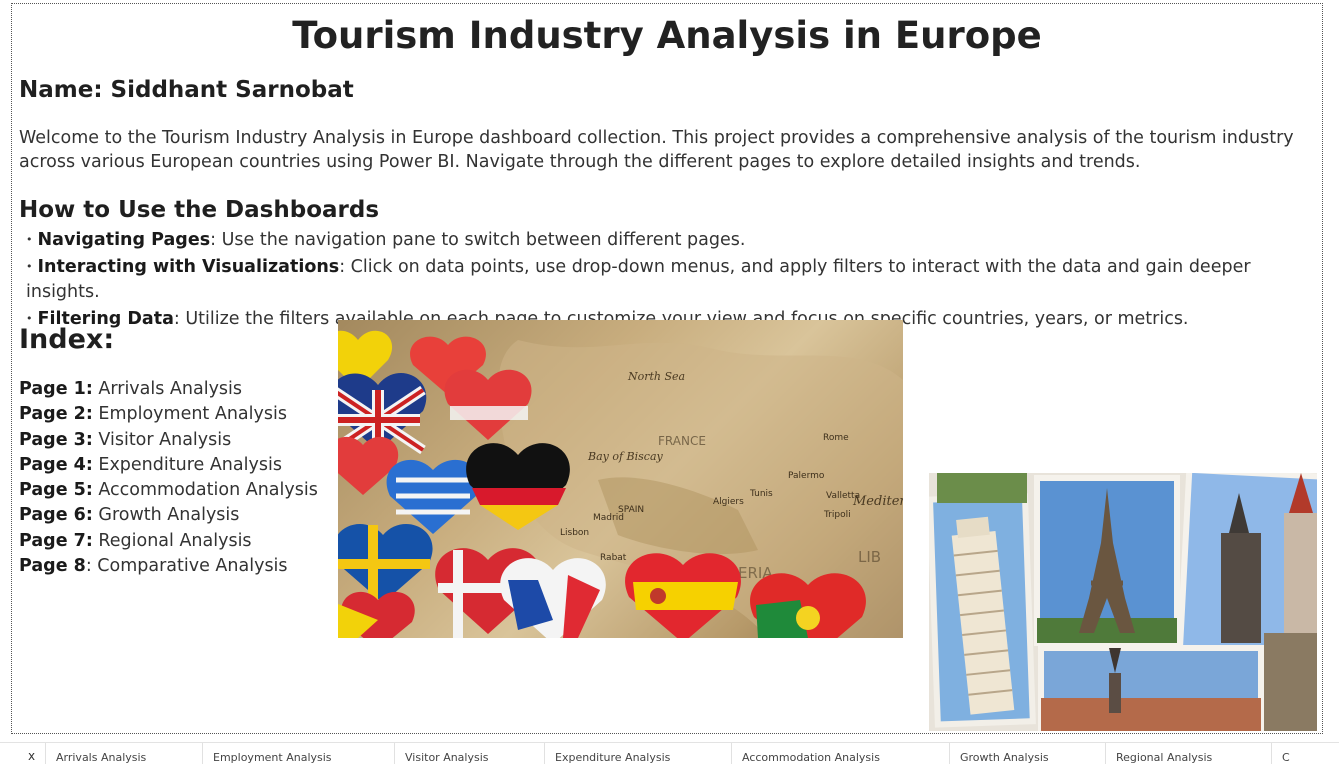 The height and width of the screenshot is (764, 1339). I want to click on map-label: Valletta, so click(843, 496).